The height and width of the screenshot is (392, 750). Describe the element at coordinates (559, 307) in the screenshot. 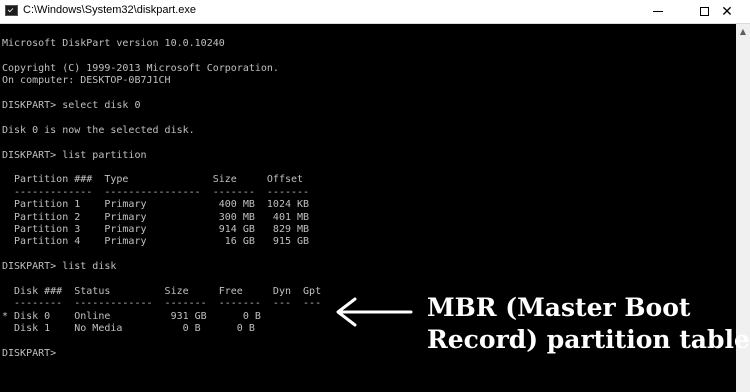

I see `annotation-line-1: MBR (Master Boot` at that location.